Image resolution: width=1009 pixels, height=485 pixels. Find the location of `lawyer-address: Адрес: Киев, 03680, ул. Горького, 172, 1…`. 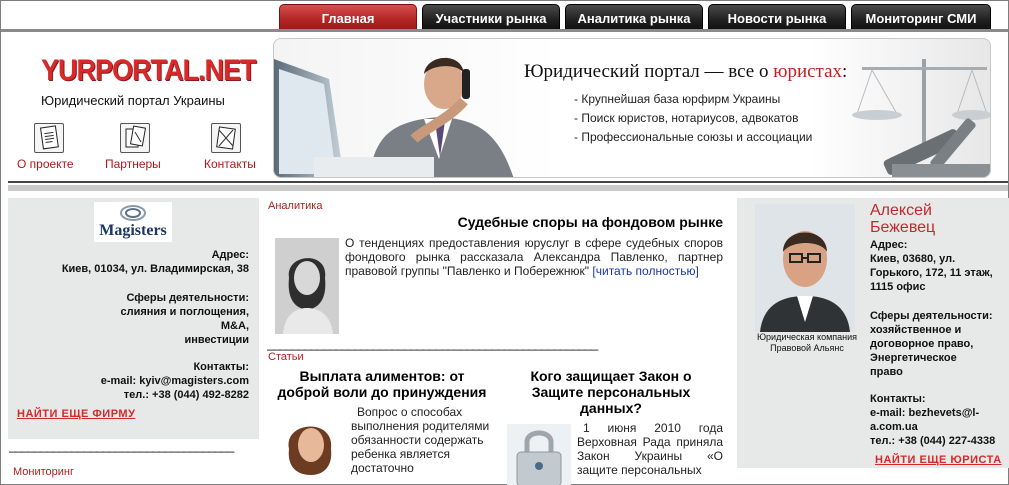

lawyer-address: Адрес: Киев, 03680, ул. Горького, 172, 1… is located at coordinates (931, 266).